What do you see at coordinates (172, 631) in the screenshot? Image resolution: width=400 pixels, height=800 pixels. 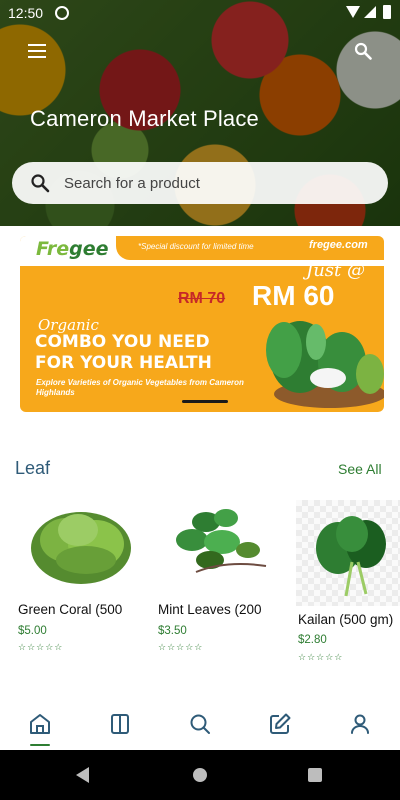 I see `product-price: $3.50` at bounding box center [172, 631].